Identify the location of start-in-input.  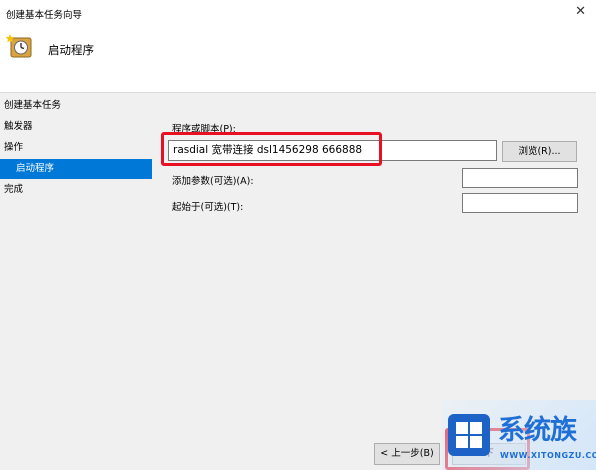
(520, 203).